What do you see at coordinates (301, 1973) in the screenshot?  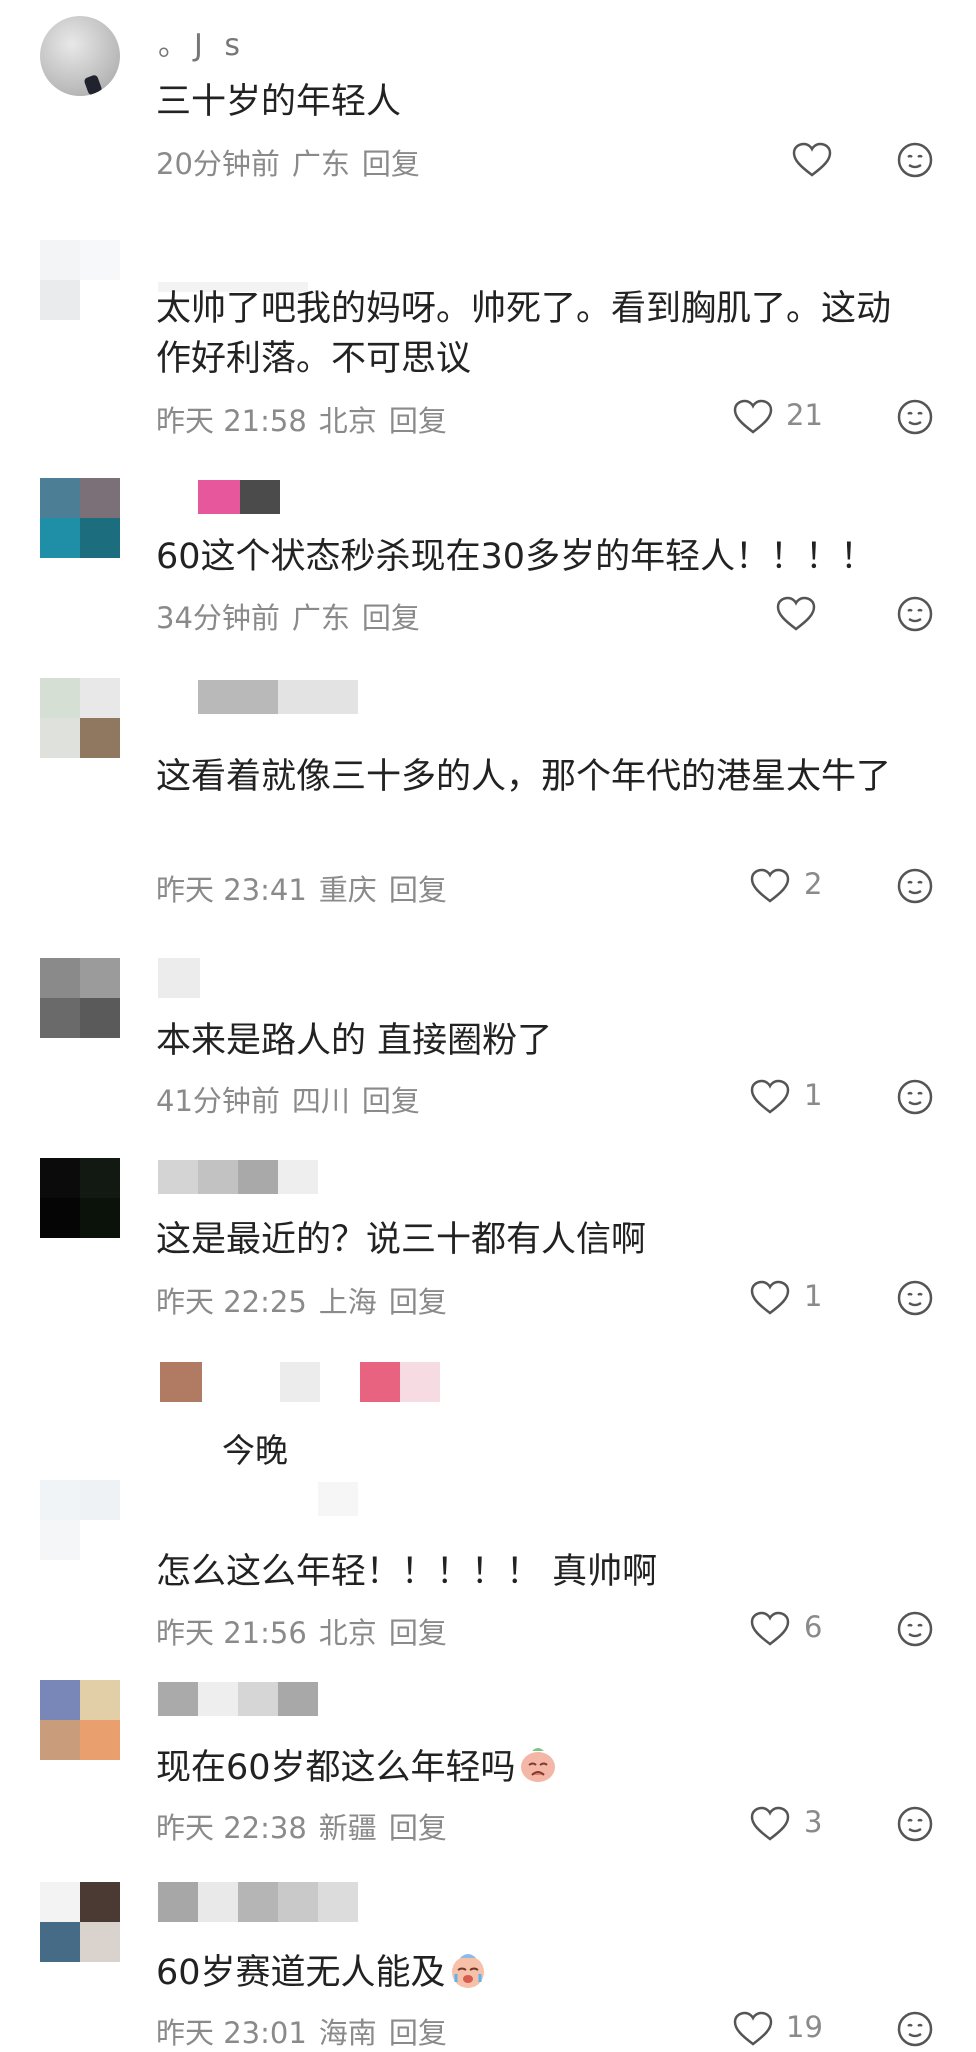 I see `comment-text-content: 60岁赛道无人能及` at bounding box center [301, 1973].